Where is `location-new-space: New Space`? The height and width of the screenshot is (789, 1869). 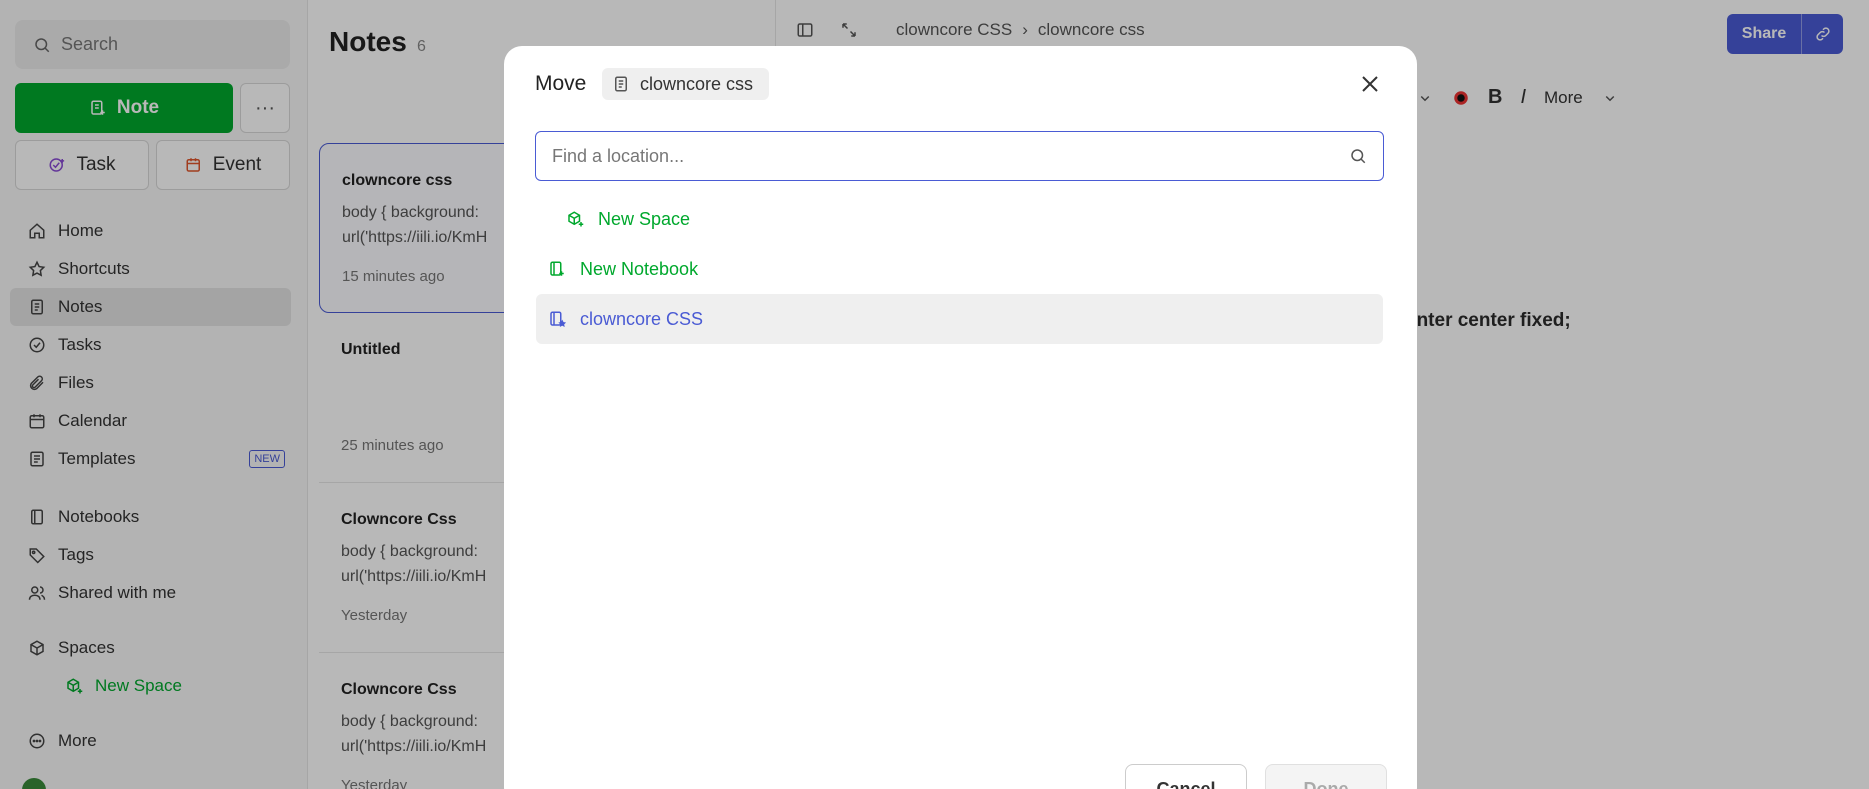 location-new-space: New Space is located at coordinates (959, 219).